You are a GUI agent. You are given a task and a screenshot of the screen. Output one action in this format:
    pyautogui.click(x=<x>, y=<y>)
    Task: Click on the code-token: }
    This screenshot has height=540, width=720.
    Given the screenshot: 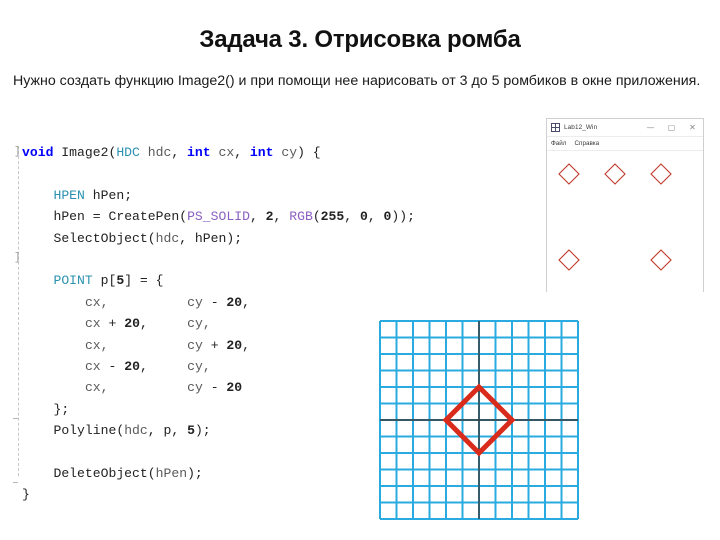 What is the action you would take?
    pyautogui.click(x=26, y=495)
    